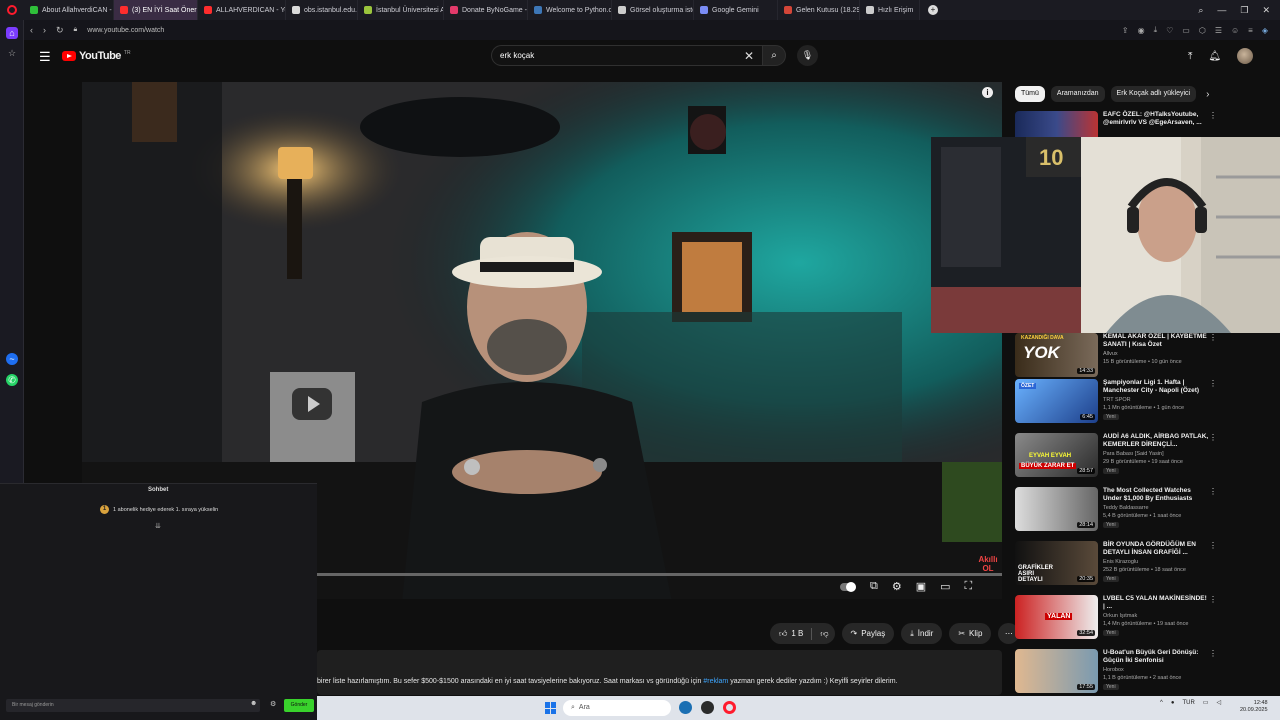 The image size is (1280, 720). What do you see at coordinates (1030, 94) in the screenshot?
I see `chip-all: Tümü` at bounding box center [1030, 94].